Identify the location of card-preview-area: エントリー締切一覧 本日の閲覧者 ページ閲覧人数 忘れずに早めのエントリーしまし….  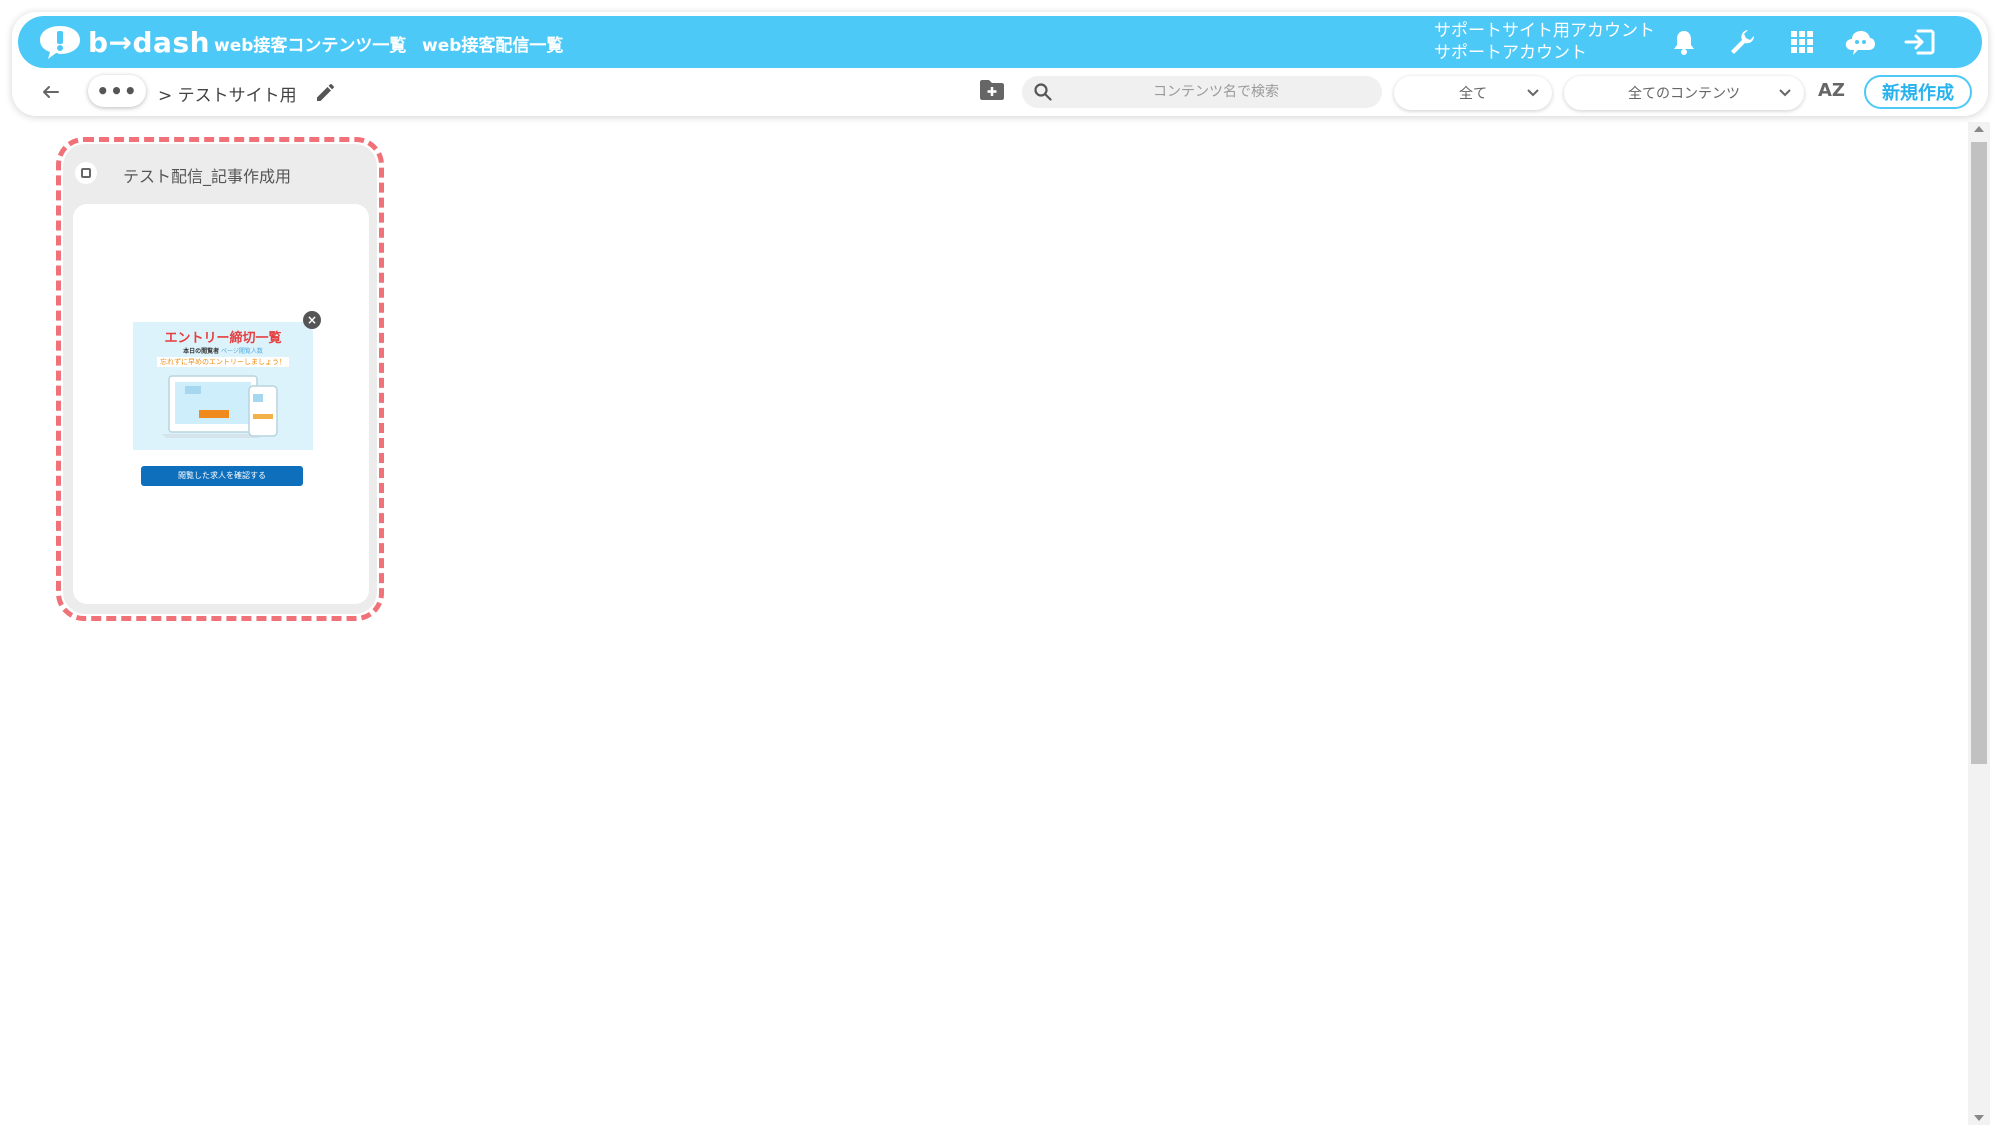
(221, 404).